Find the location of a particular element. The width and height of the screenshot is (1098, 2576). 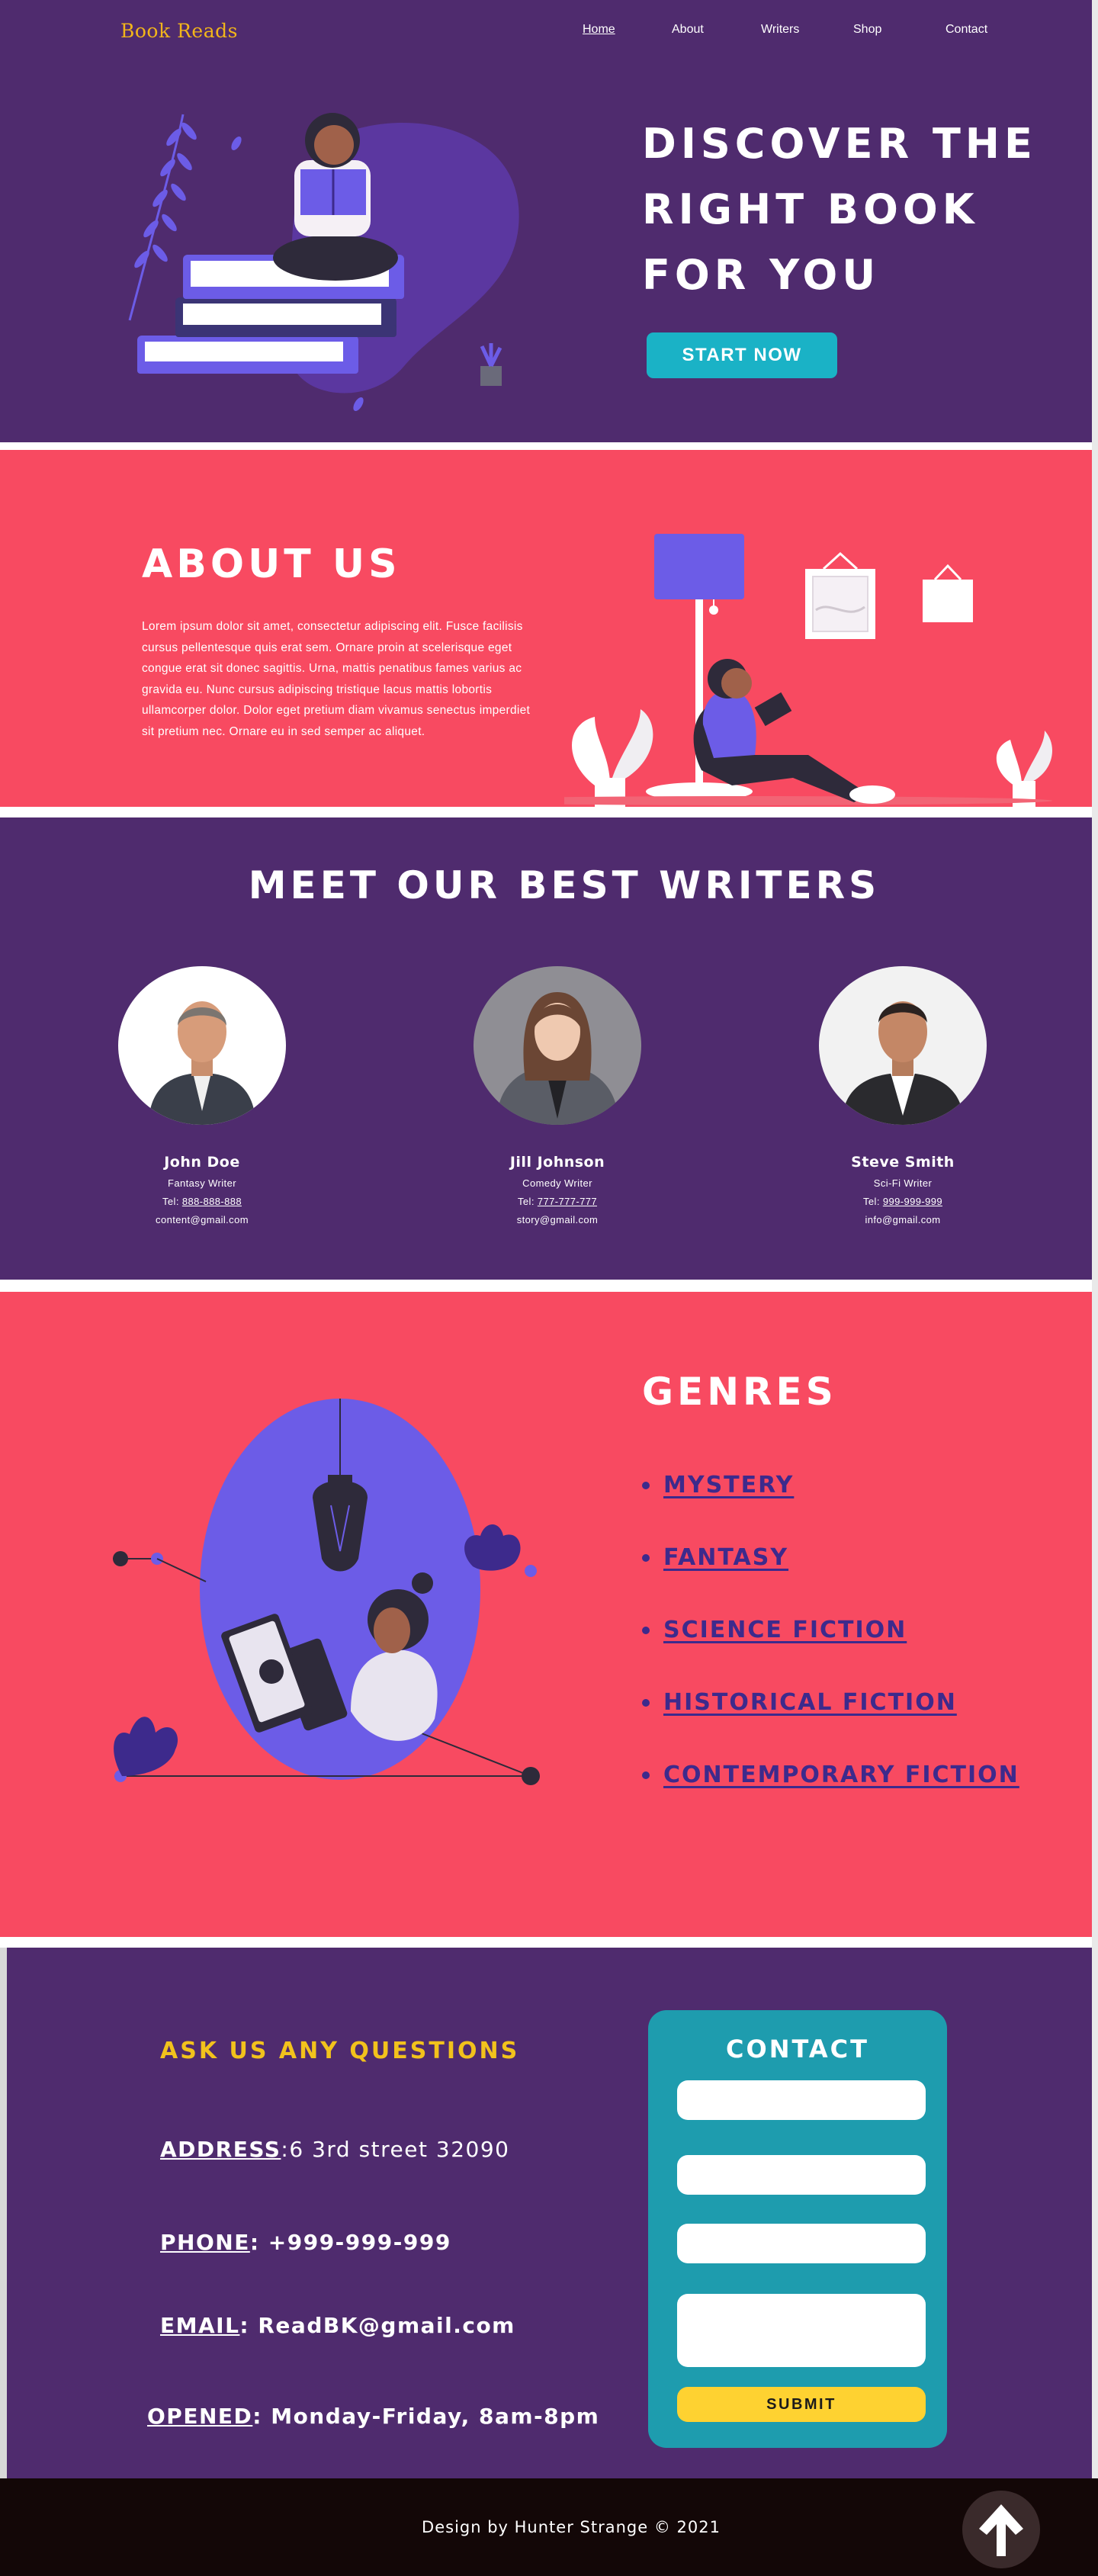

writer-tel: Tel: 777-777-777 is located at coordinates (557, 1201).